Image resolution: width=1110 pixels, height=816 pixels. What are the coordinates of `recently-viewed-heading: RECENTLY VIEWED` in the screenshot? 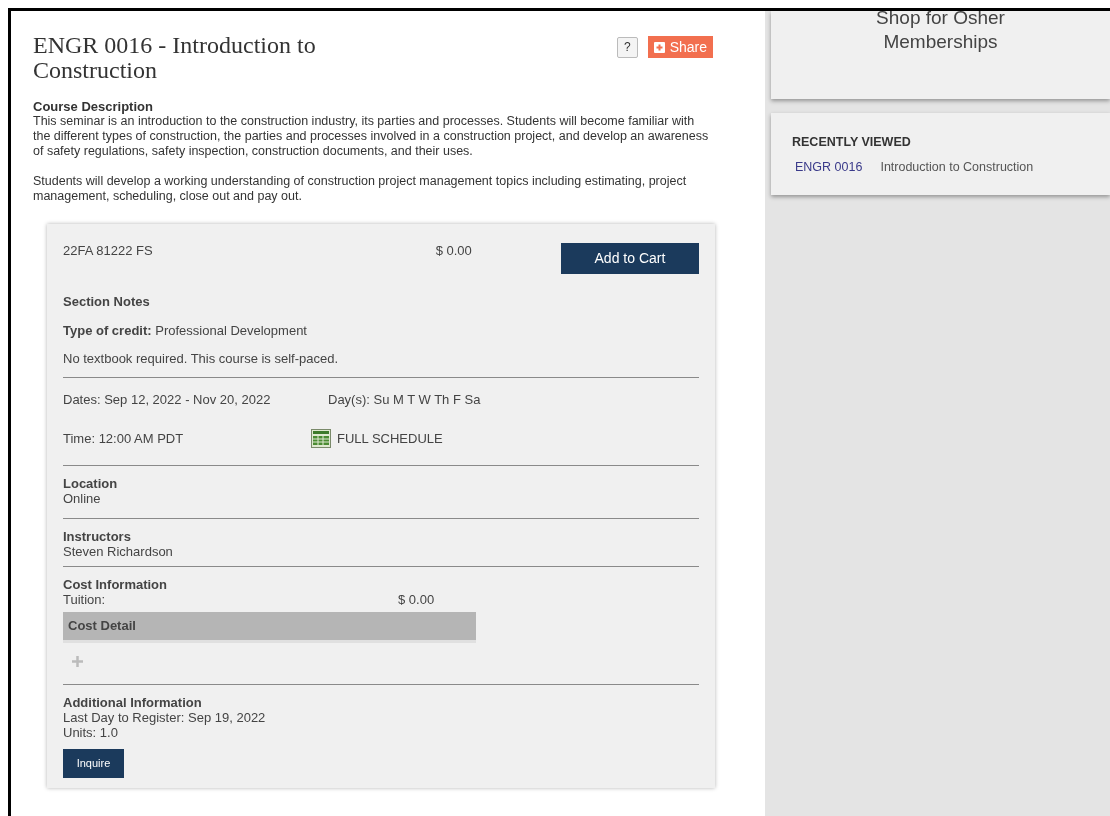 It's located at (852, 142).